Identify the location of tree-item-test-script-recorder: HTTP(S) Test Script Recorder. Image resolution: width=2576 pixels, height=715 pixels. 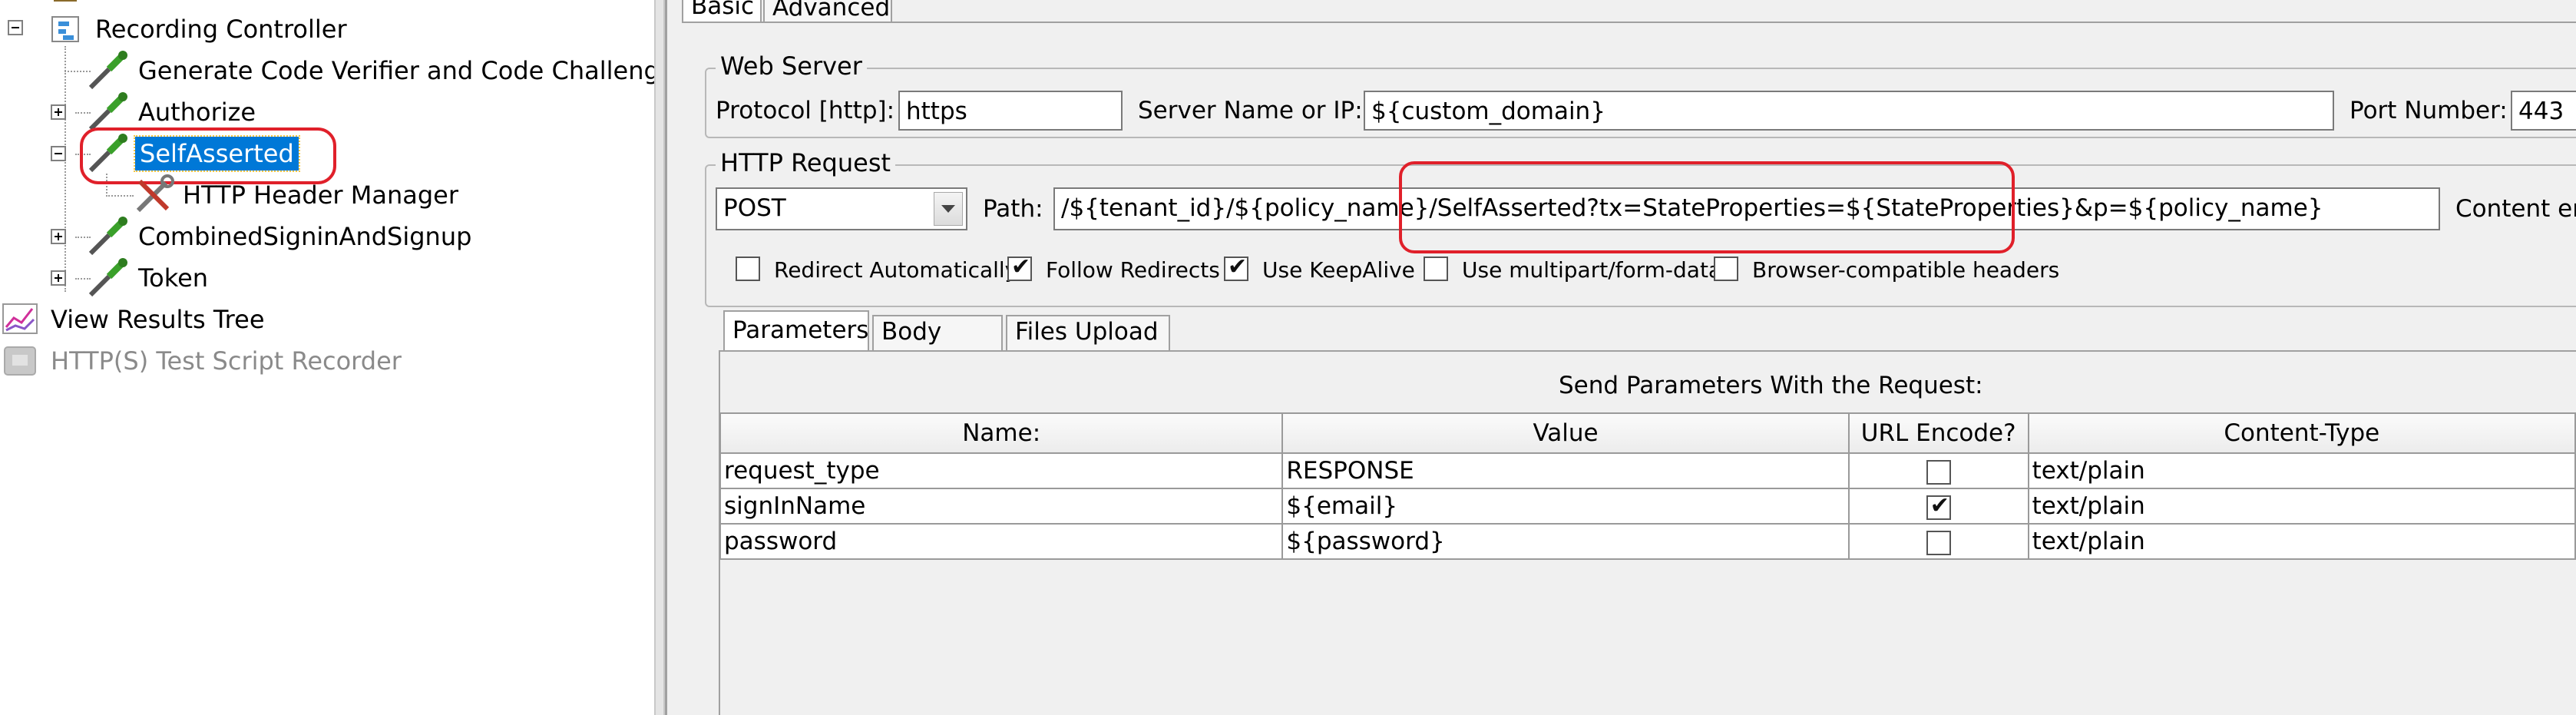
(226, 361).